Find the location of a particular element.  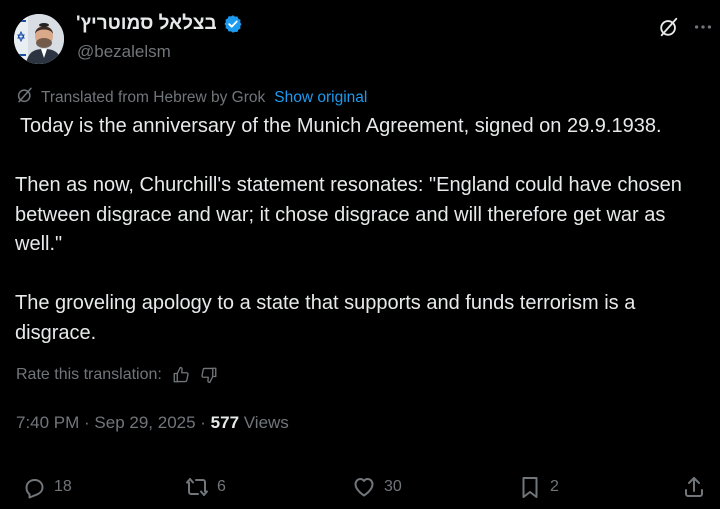

reply-icon is located at coordinates (34, 487).